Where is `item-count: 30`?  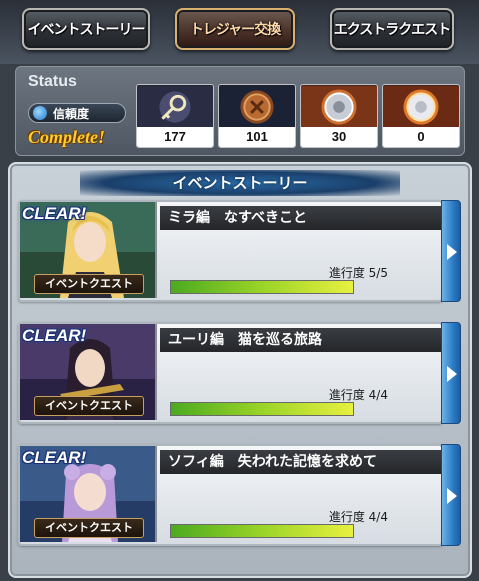 item-count: 30 is located at coordinates (339, 137).